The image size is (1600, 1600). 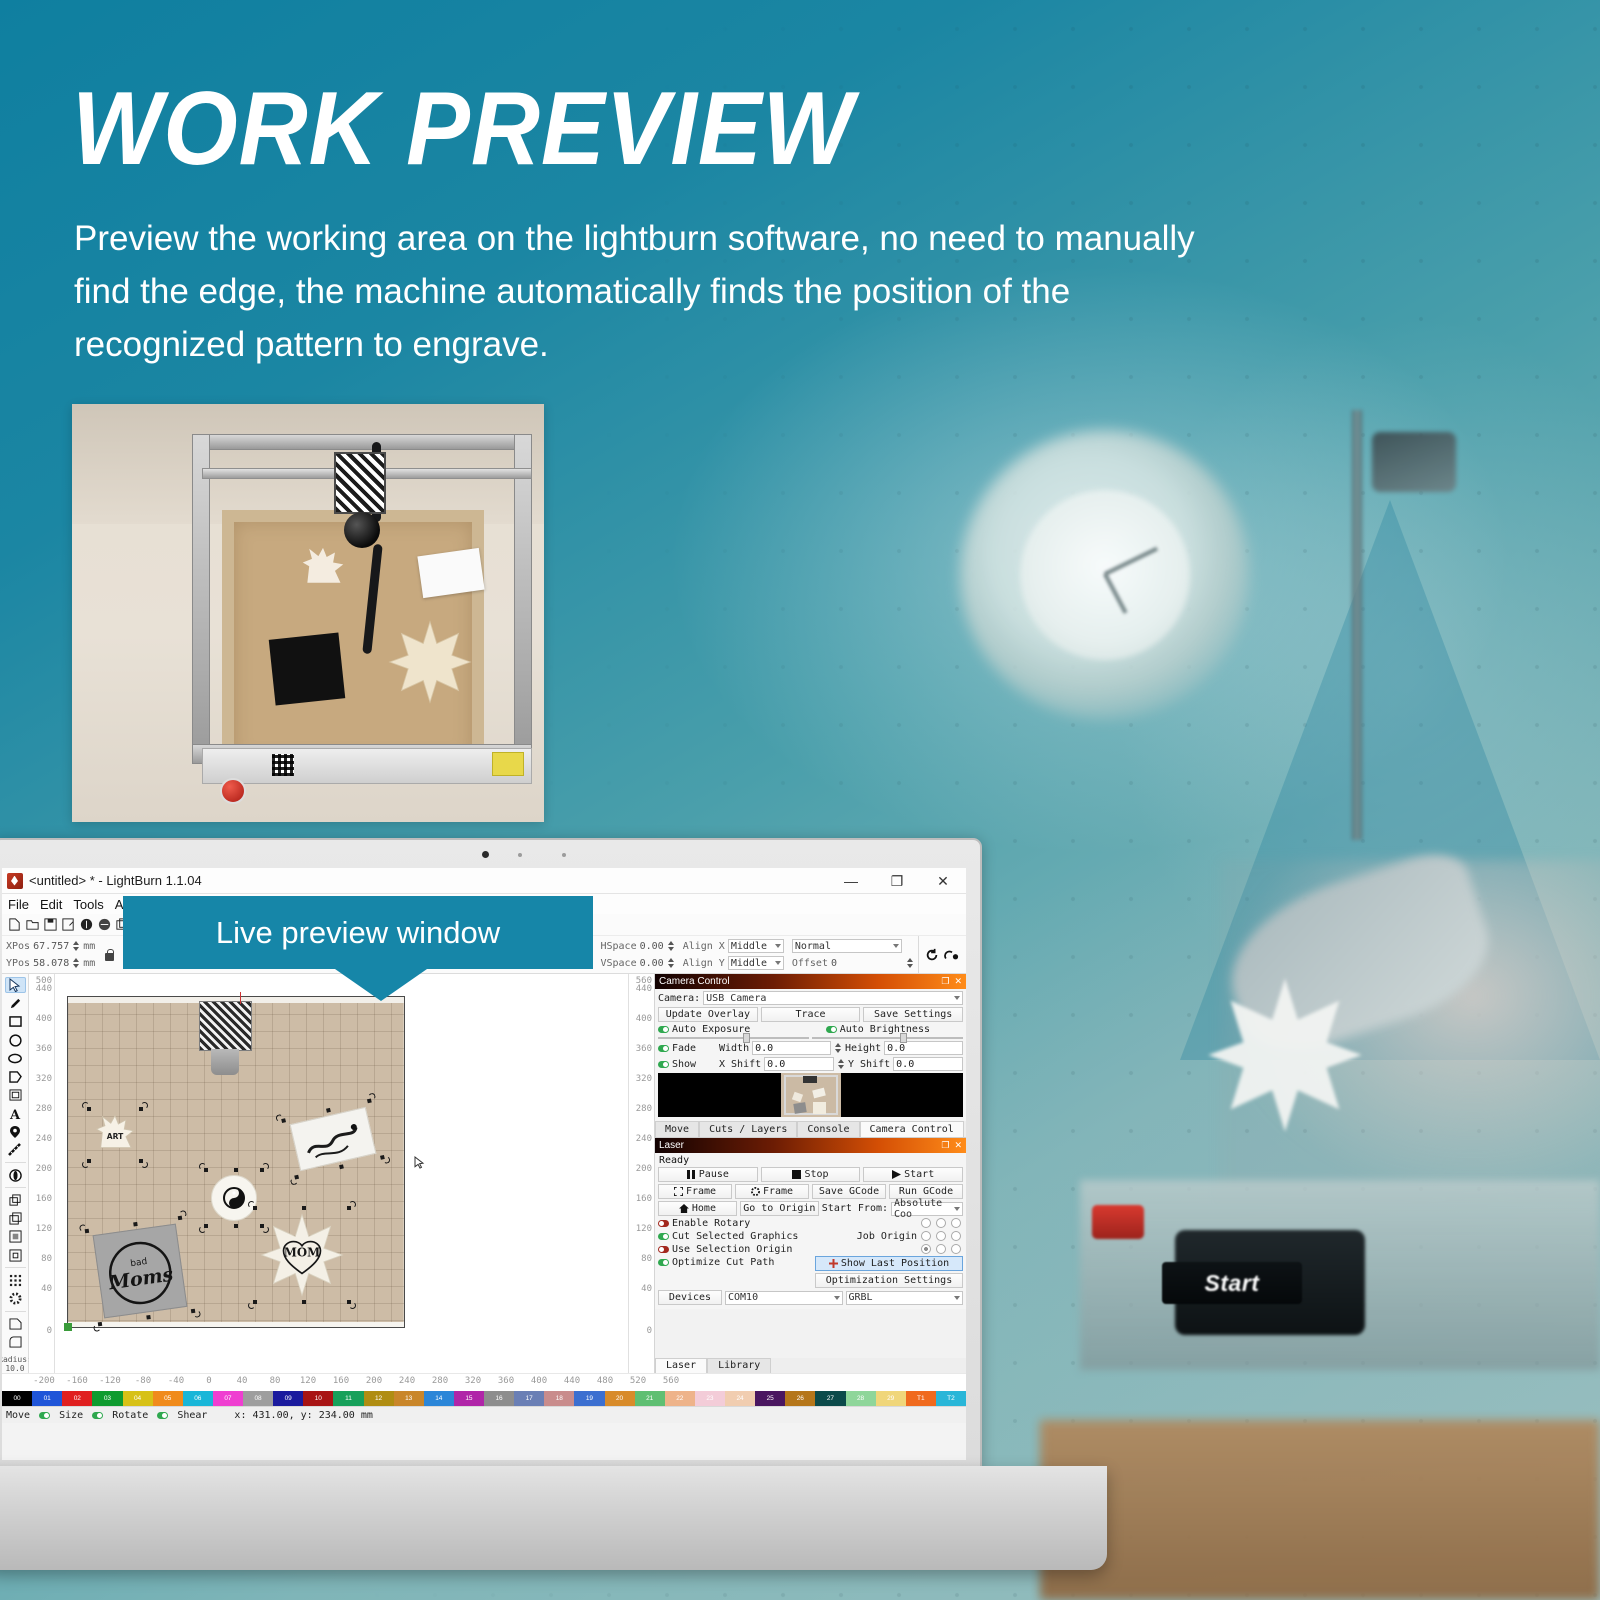 What do you see at coordinates (887, 1038) in the screenshot?
I see `brightness-slider` at bounding box center [887, 1038].